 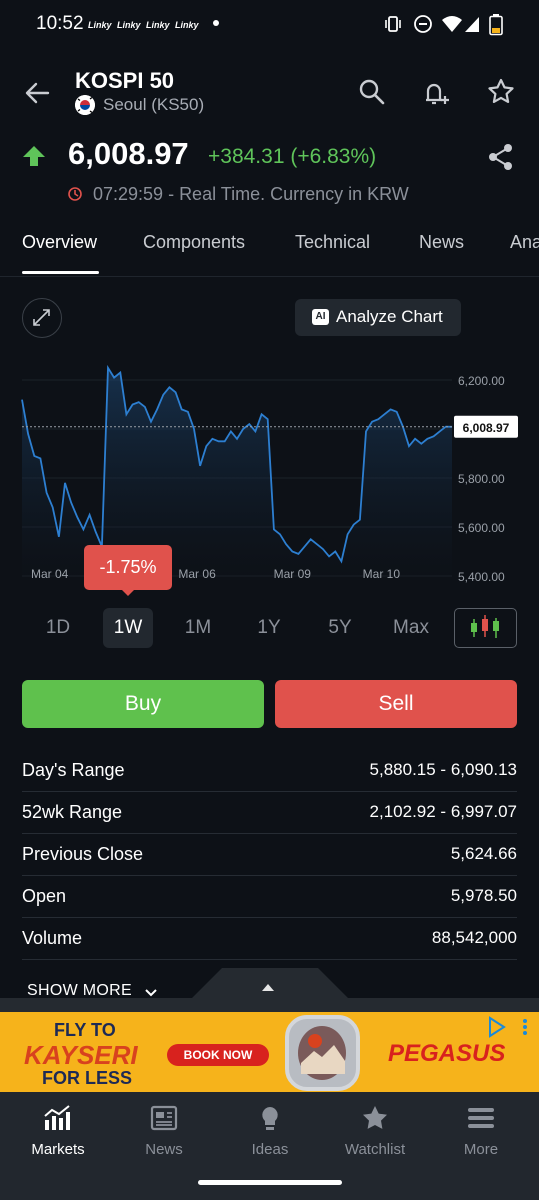 I want to click on instrument-title: KOSPI 50, so click(x=125, y=80).